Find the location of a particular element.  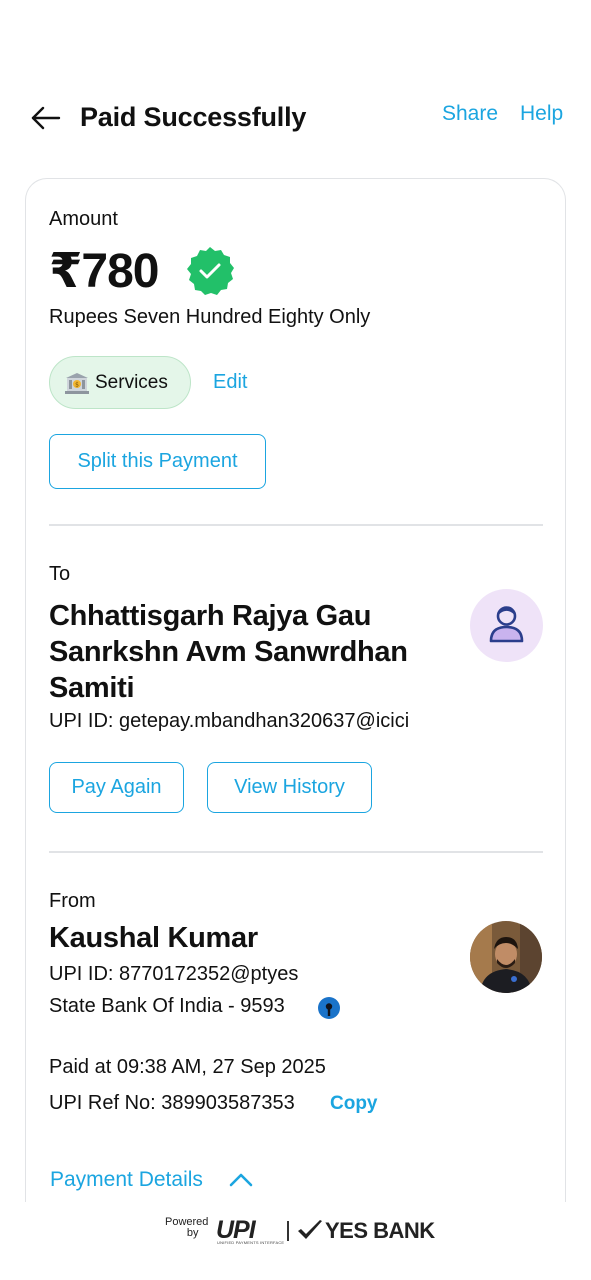

amount-value: ₹780 is located at coordinates (104, 271).